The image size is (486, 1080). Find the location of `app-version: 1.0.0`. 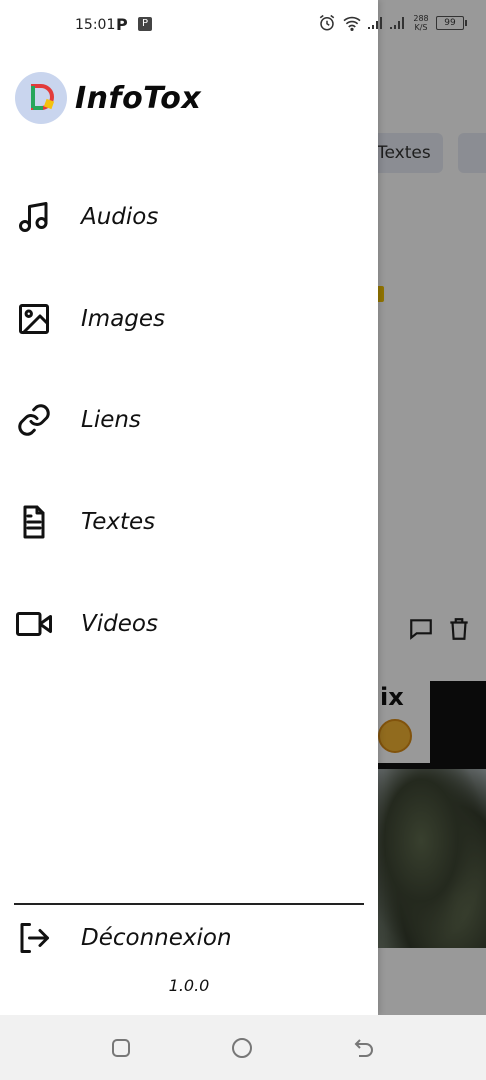

app-version: 1.0.0 is located at coordinates (189, 985).